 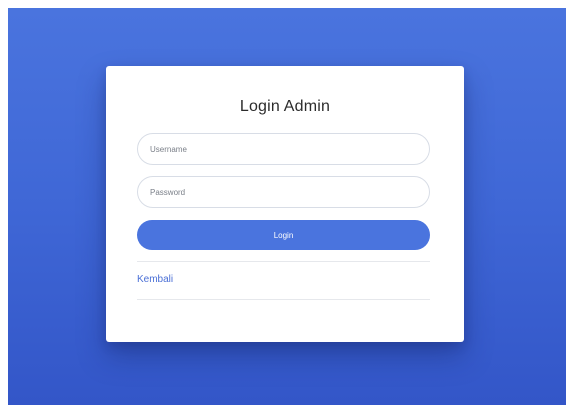 I want to click on login-title: Login Admin, so click(x=285, y=106).